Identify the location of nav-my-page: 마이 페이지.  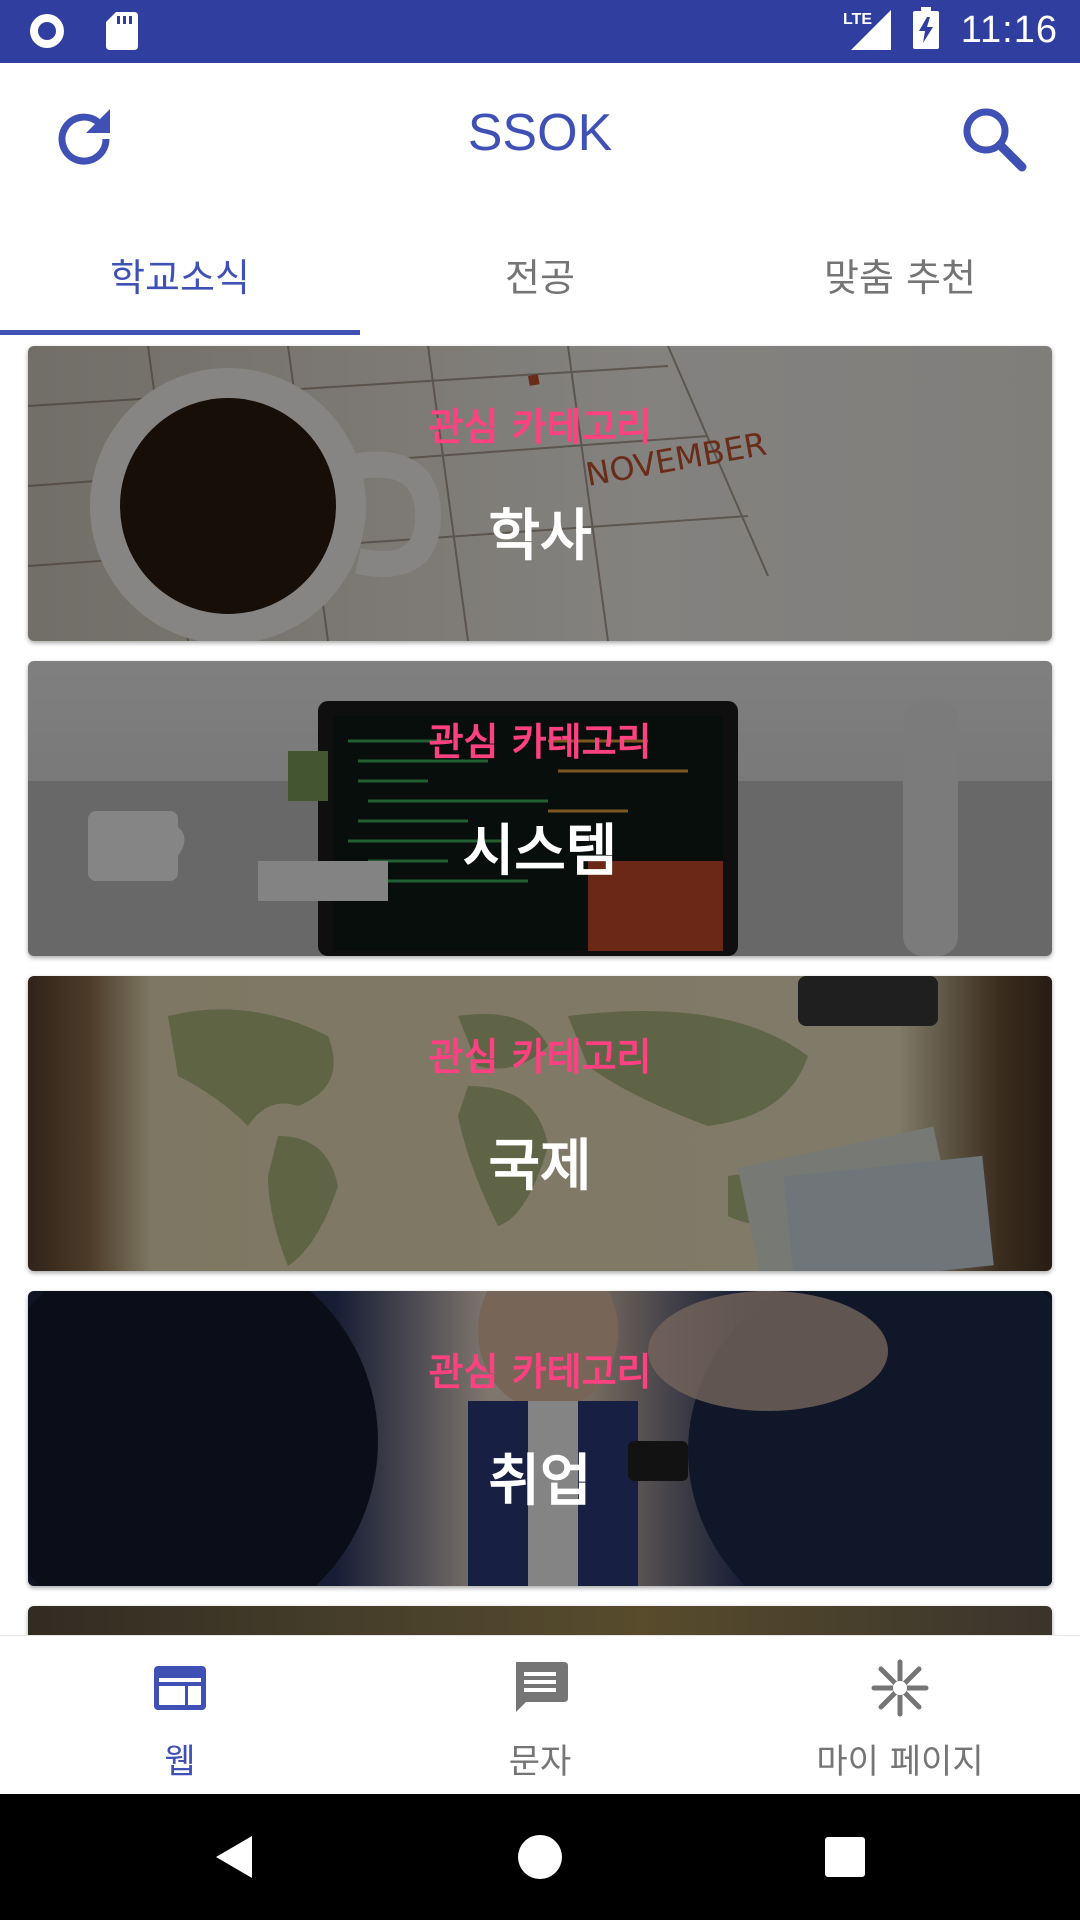
(900, 1715).